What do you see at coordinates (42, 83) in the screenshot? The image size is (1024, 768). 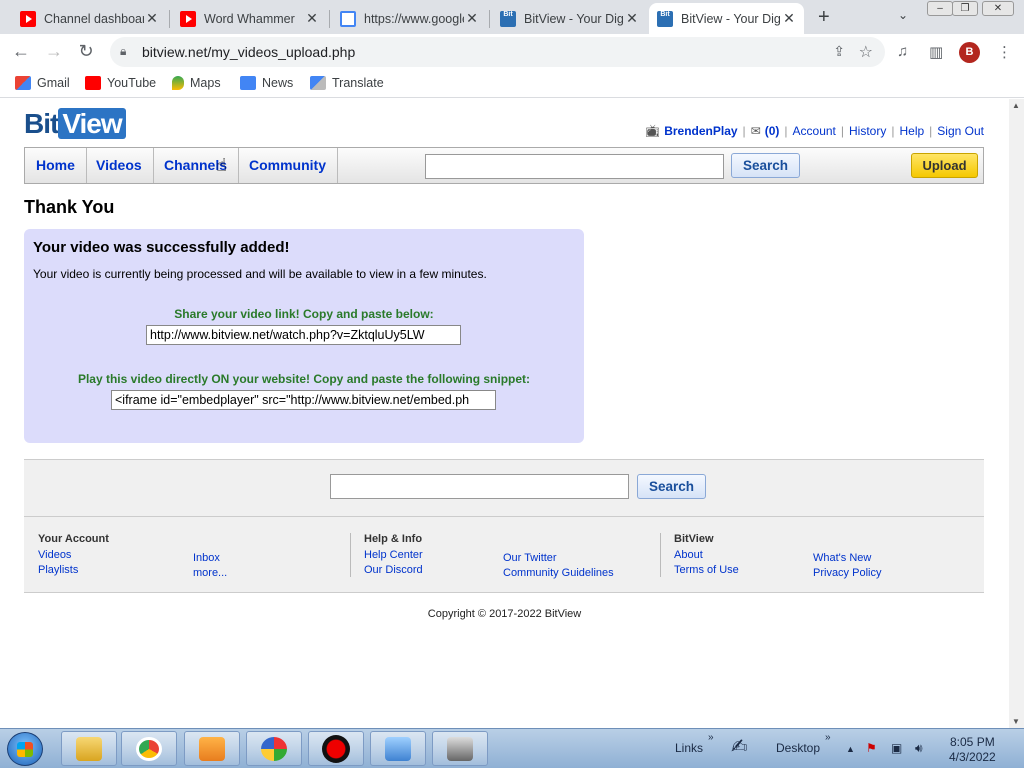 I see `bookmark-gmail: Gmail` at bounding box center [42, 83].